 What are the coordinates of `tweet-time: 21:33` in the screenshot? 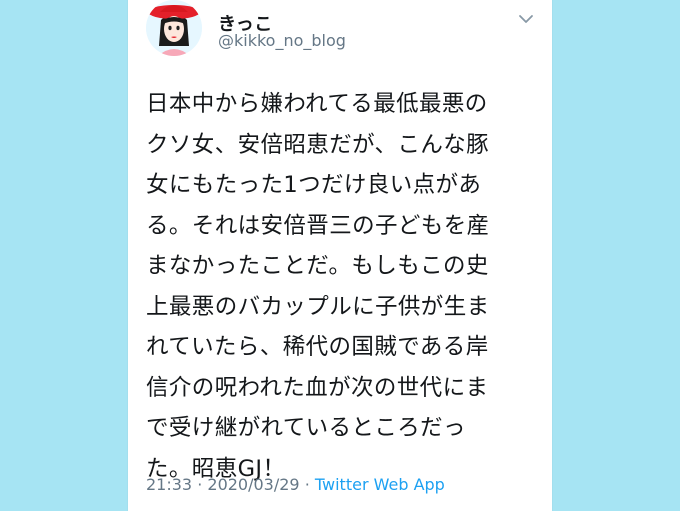 It's located at (169, 484).